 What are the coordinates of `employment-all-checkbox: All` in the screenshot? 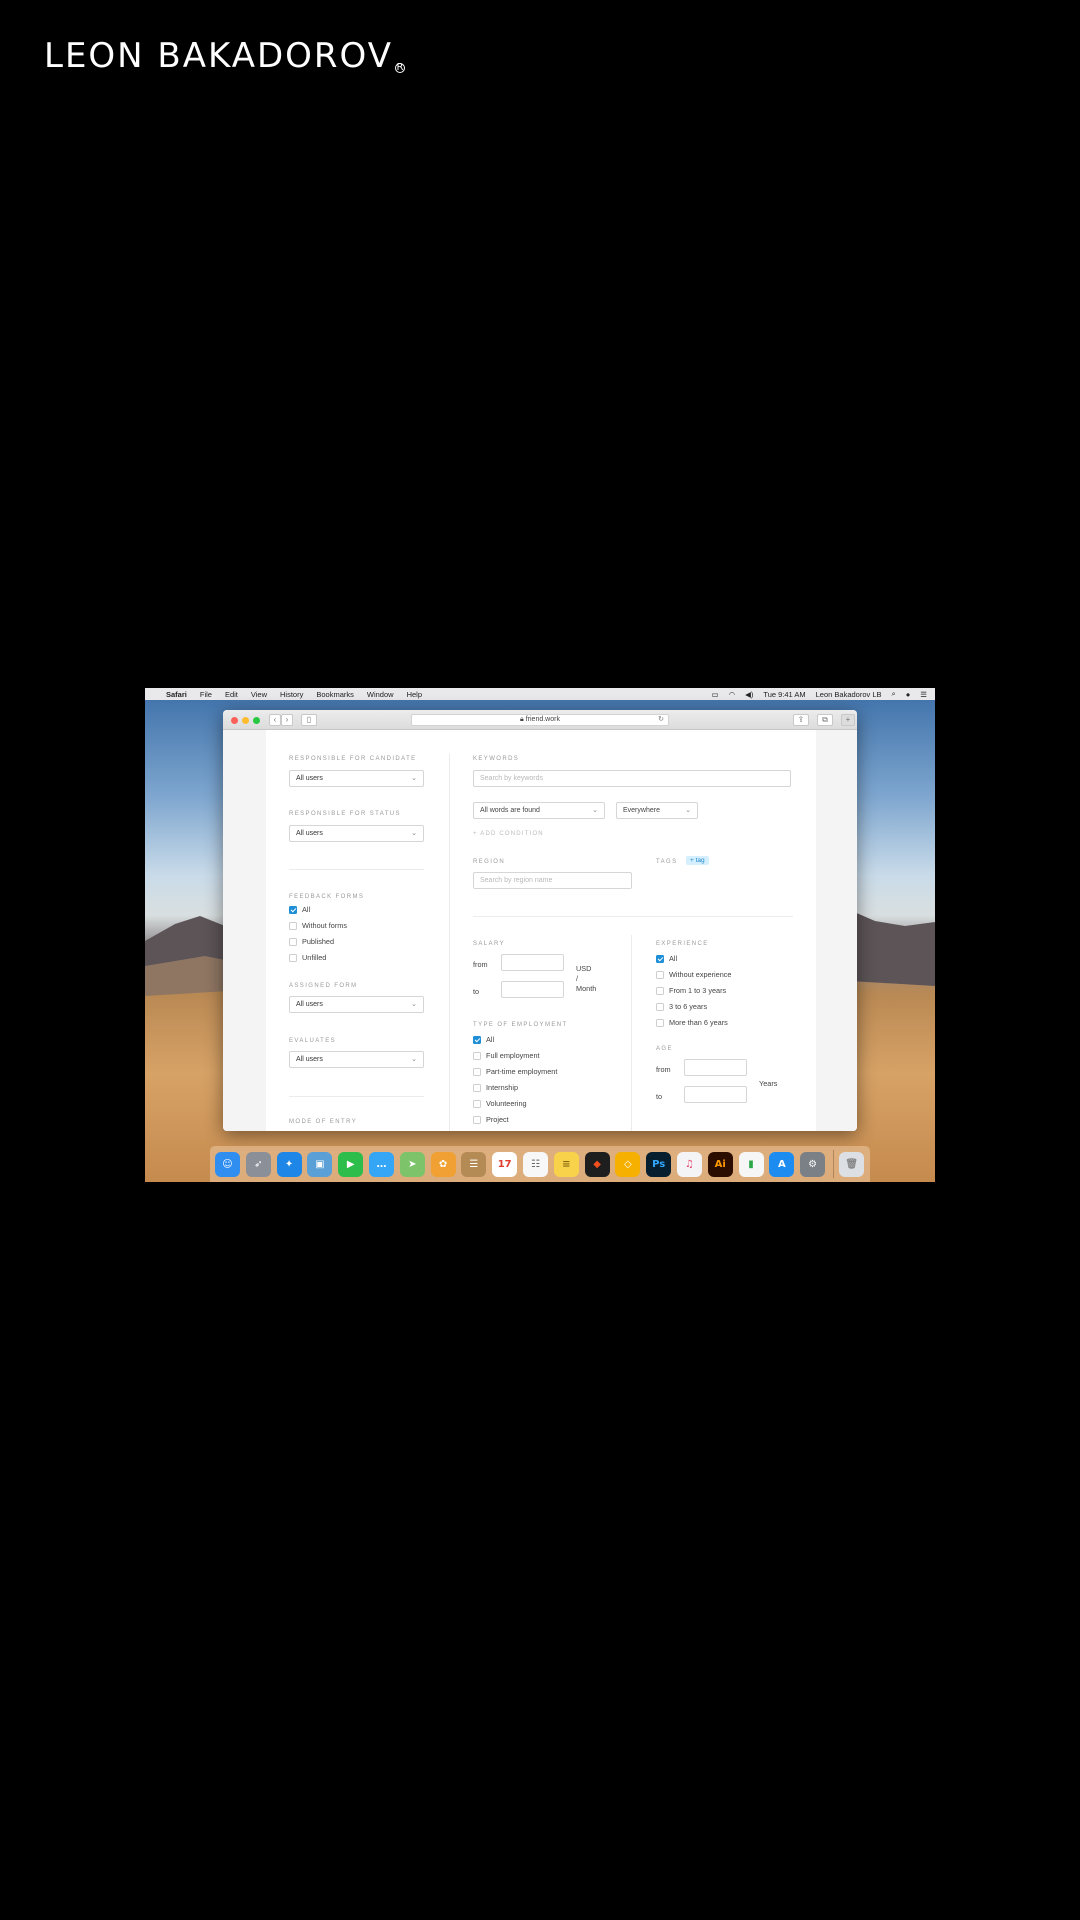 It's located at (483, 1039).